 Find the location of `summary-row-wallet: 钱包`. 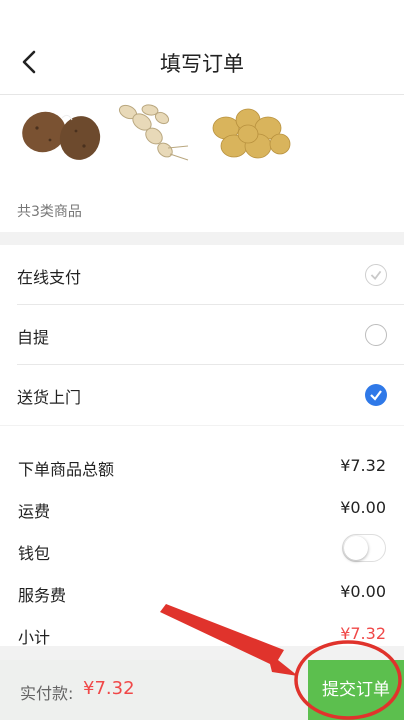

summary-row-wallet: 钱包 is located at coordinates (202, 551).